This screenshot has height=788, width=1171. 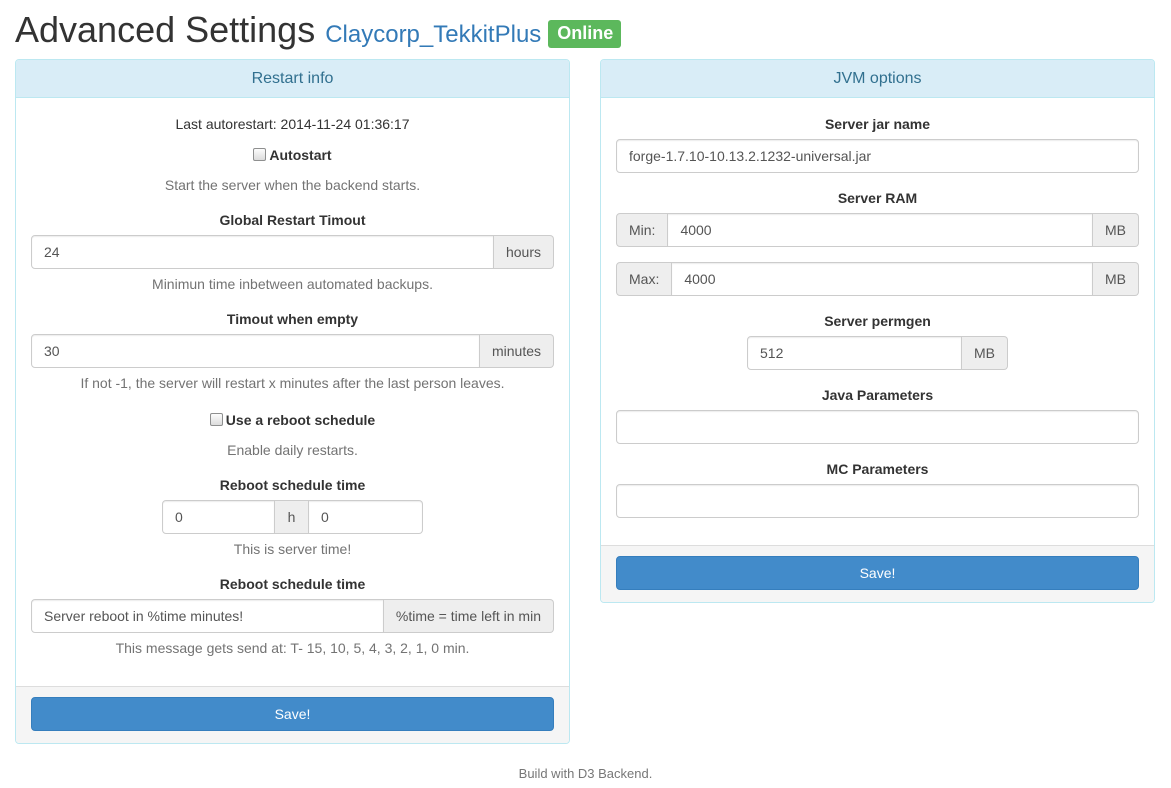 I want to click on server-name: Claycorp_TekkitPlus, so click(x=433, y=34).